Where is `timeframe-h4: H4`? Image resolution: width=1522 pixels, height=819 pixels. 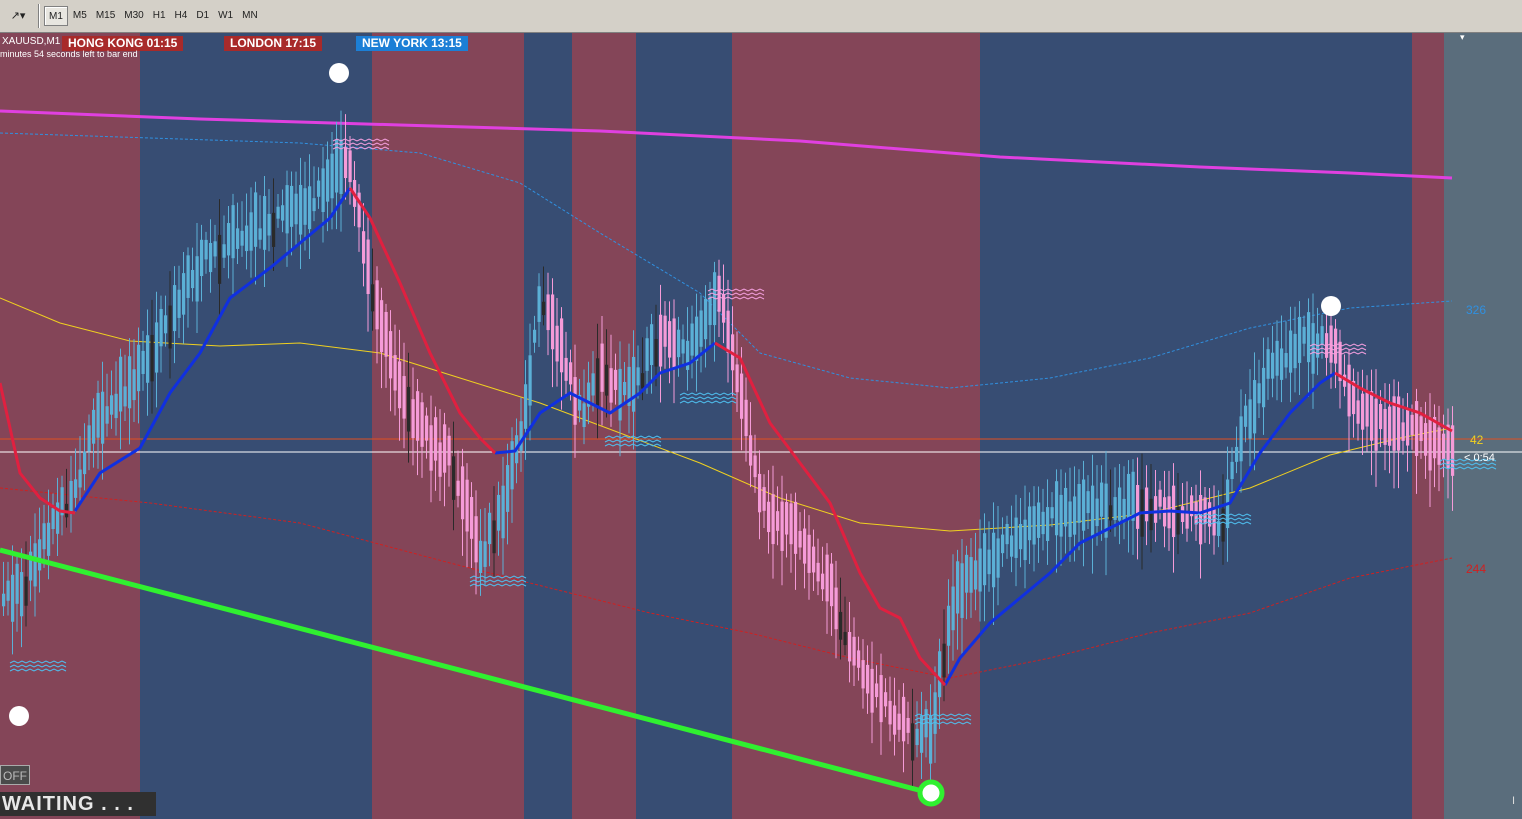 timeframe-h4: H4 is located at coordinates (181, 16).